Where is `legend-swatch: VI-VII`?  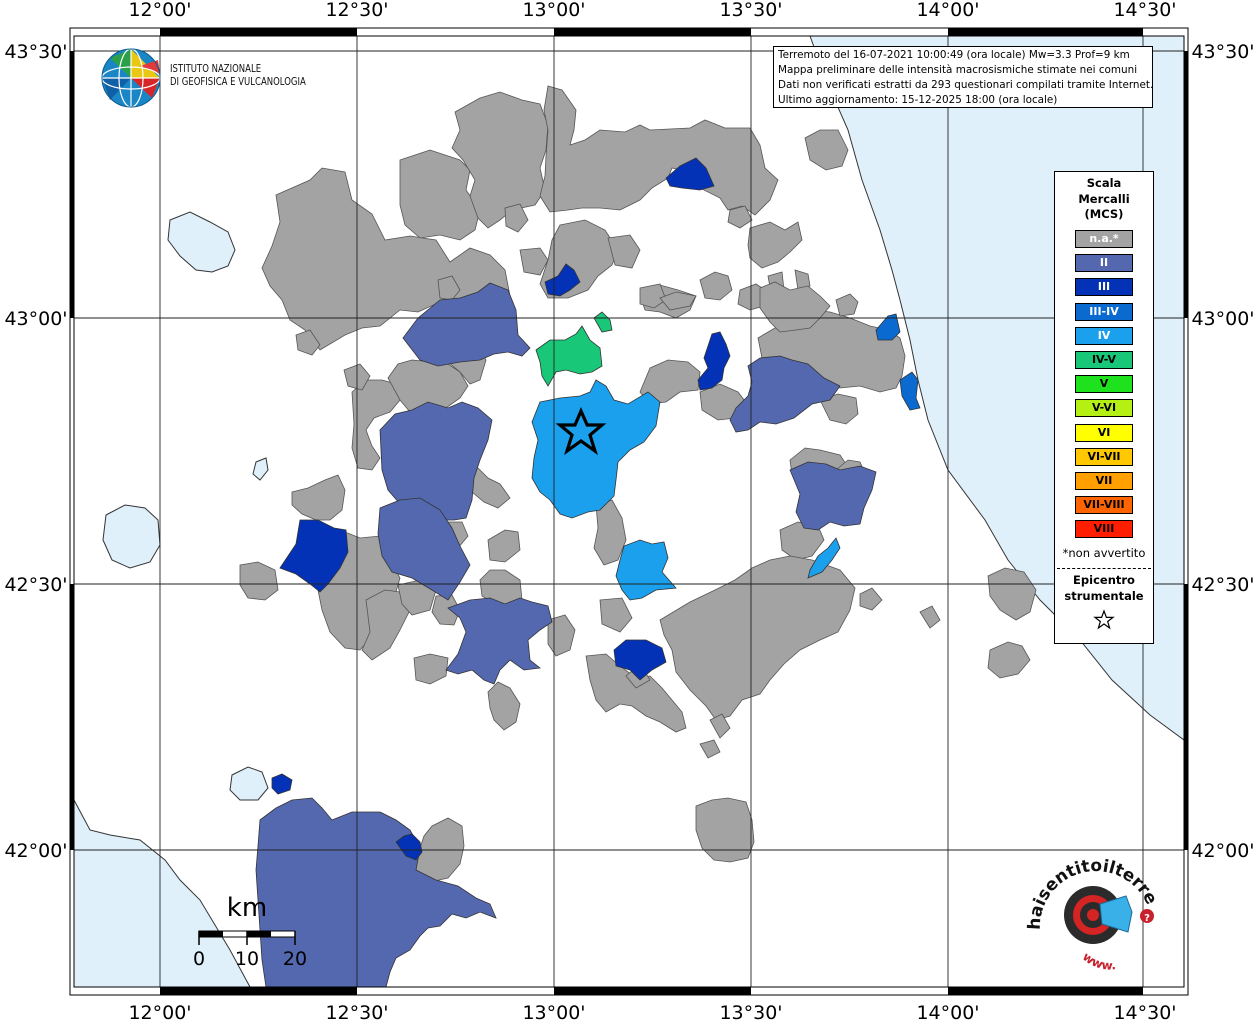 legend-swatch: VI-VII is located at coordinates (1104, 456).